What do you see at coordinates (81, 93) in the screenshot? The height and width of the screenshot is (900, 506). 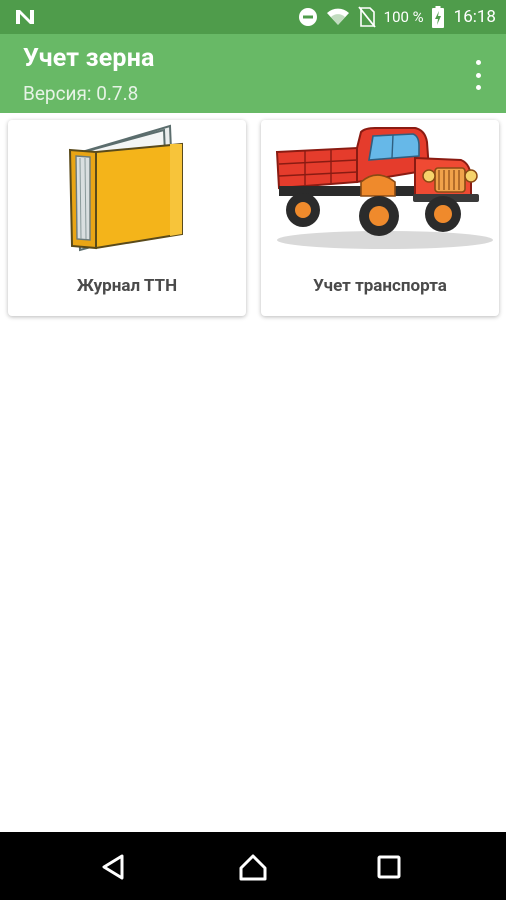 I see `app-version: Версия: 0.7.8` at bounding box center [81, 93].